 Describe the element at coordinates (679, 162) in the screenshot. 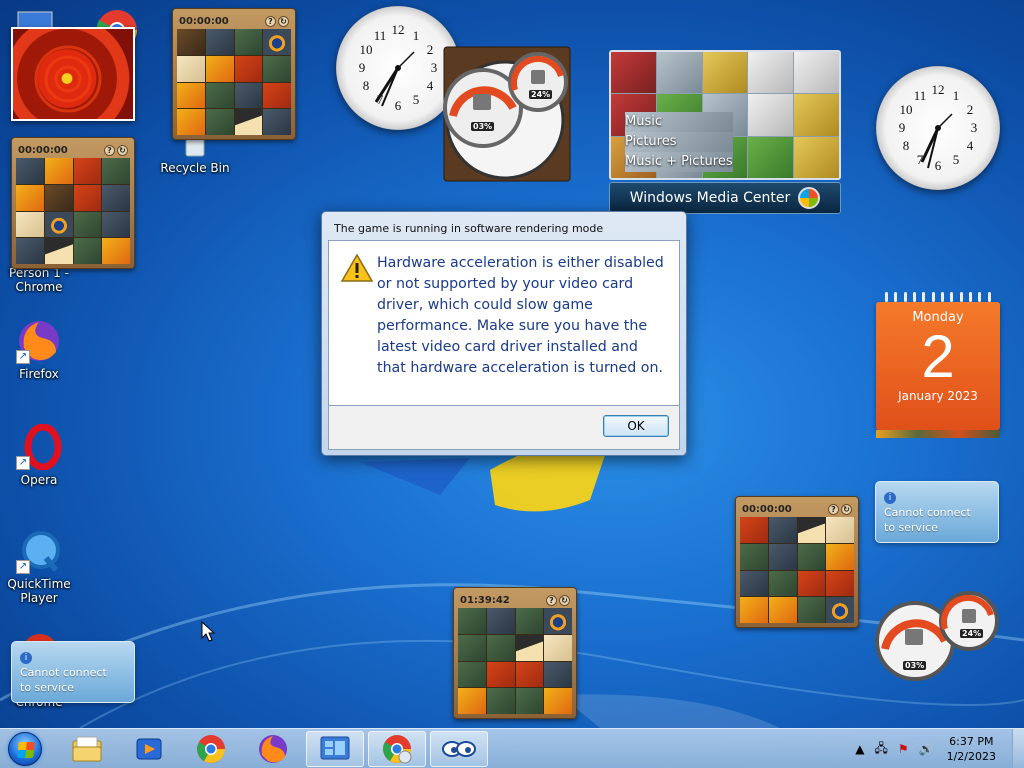

I see `media-menu-music-pictures: Music + Pictures` at that location.